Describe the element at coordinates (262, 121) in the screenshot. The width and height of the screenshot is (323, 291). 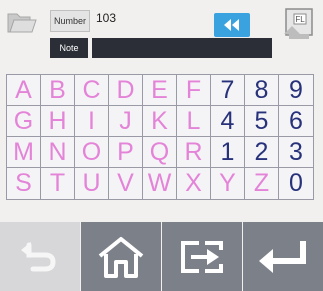
I see `key-5: 5` at that location.